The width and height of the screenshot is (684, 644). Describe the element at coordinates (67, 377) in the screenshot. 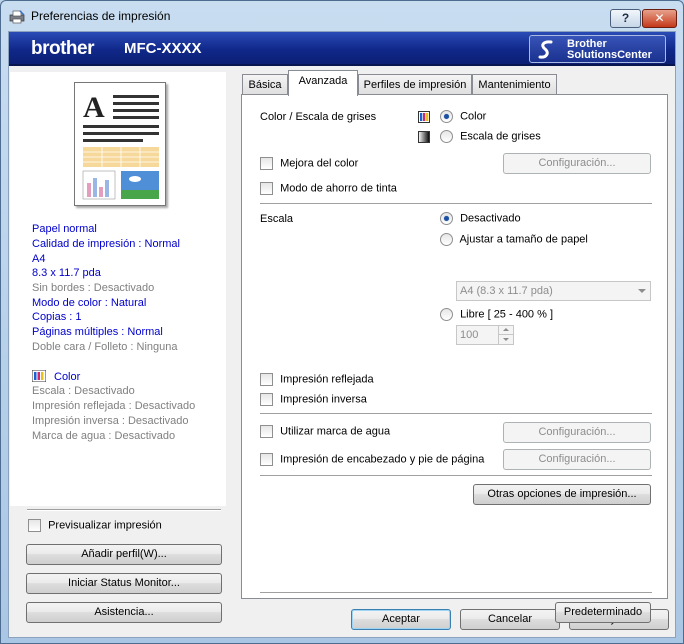

I see `summary-color-label: Color` at that location.